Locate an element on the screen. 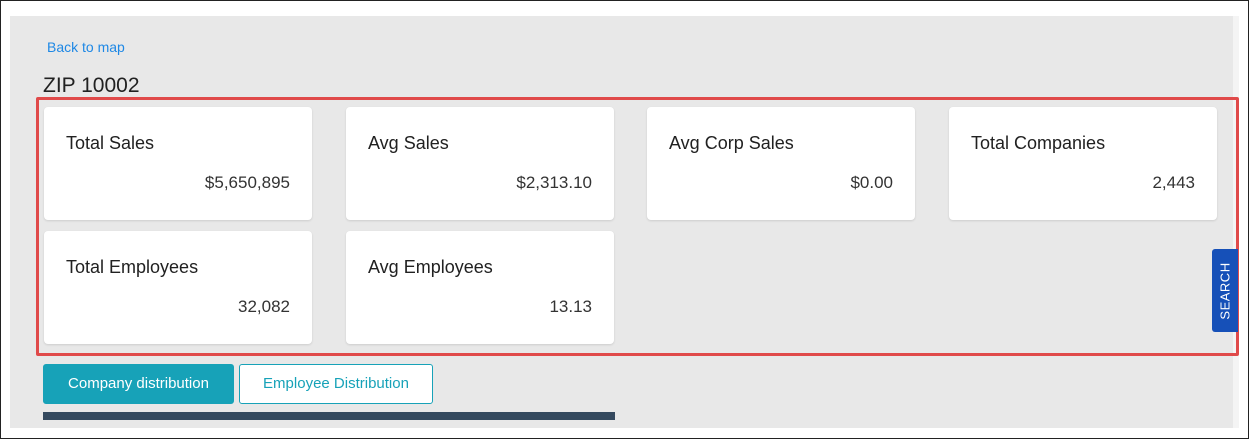 The width and height of the screenshot is (1249, 439). search-tab-label: SEARCH is located at coordinates (1225, 290).